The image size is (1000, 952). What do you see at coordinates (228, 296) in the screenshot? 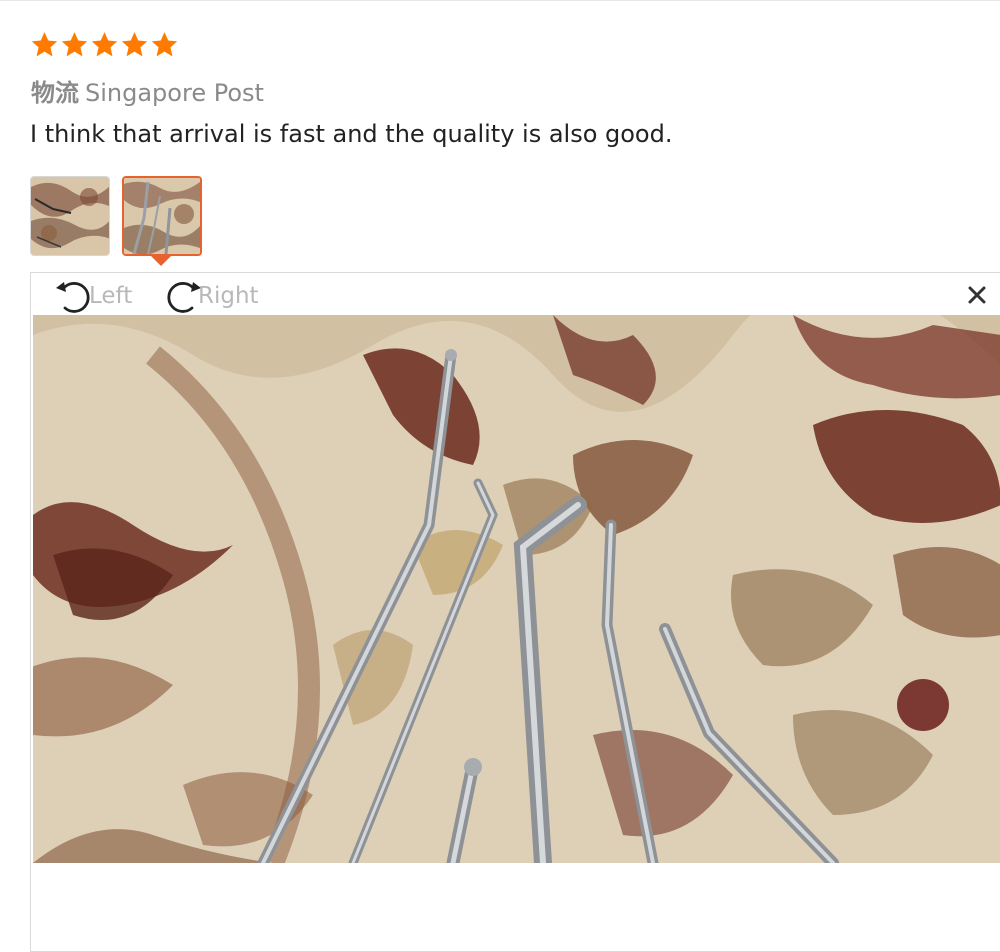
I see `rotate-right-label: Right` at bounding box center [228, 296].